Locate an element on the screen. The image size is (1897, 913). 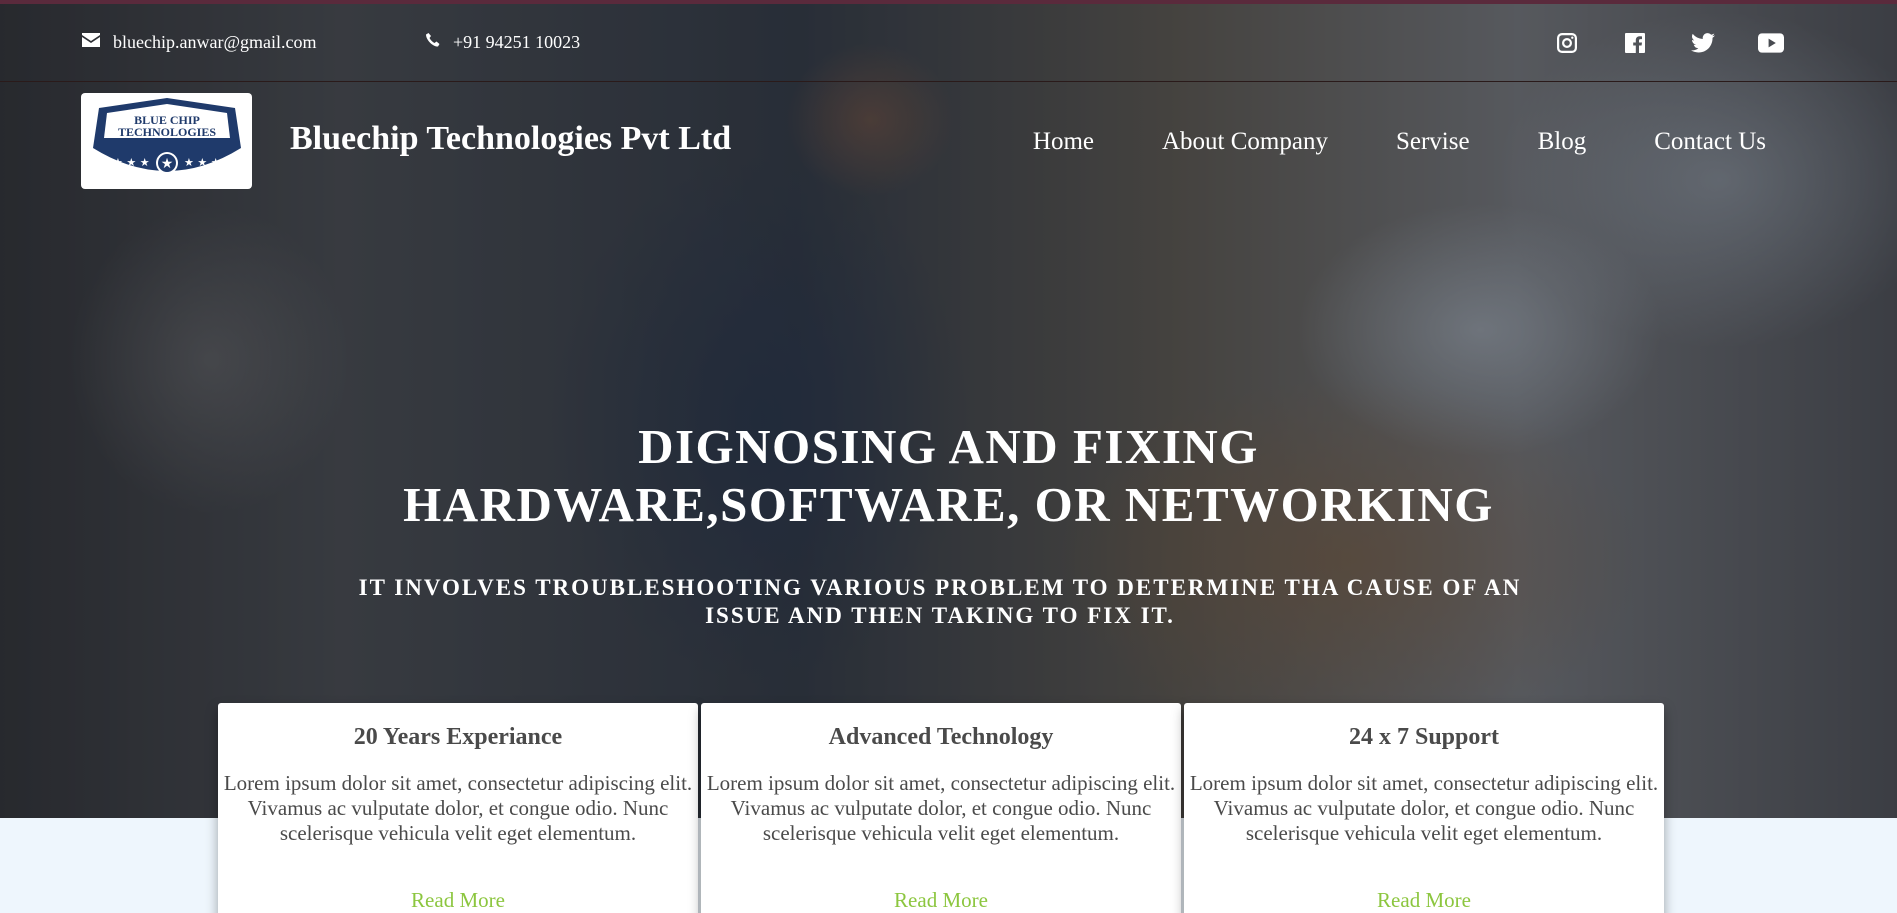
logo-stars-left-icon: ★ ★ ★ is located at coordinates (131, 162).